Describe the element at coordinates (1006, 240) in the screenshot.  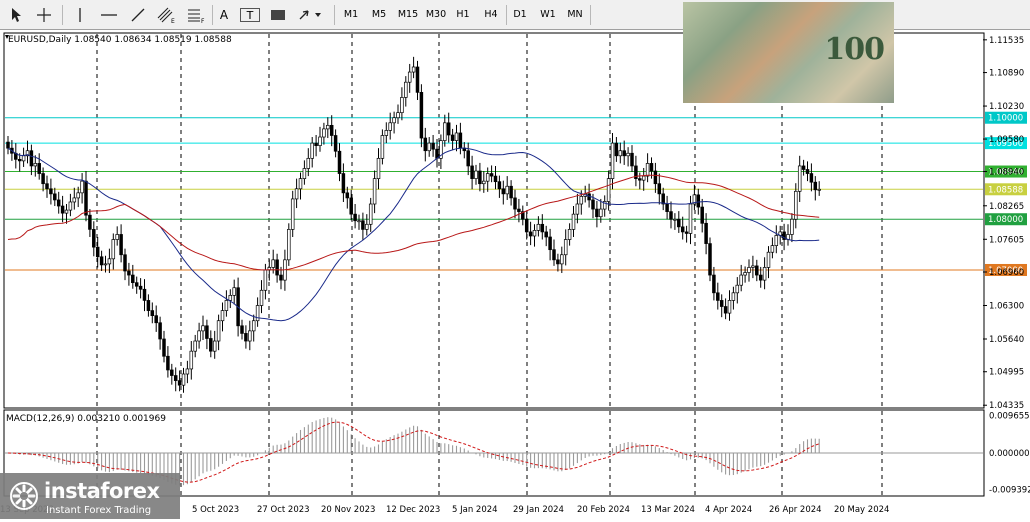
I see `y-tick-label: 1.07605` at that location.